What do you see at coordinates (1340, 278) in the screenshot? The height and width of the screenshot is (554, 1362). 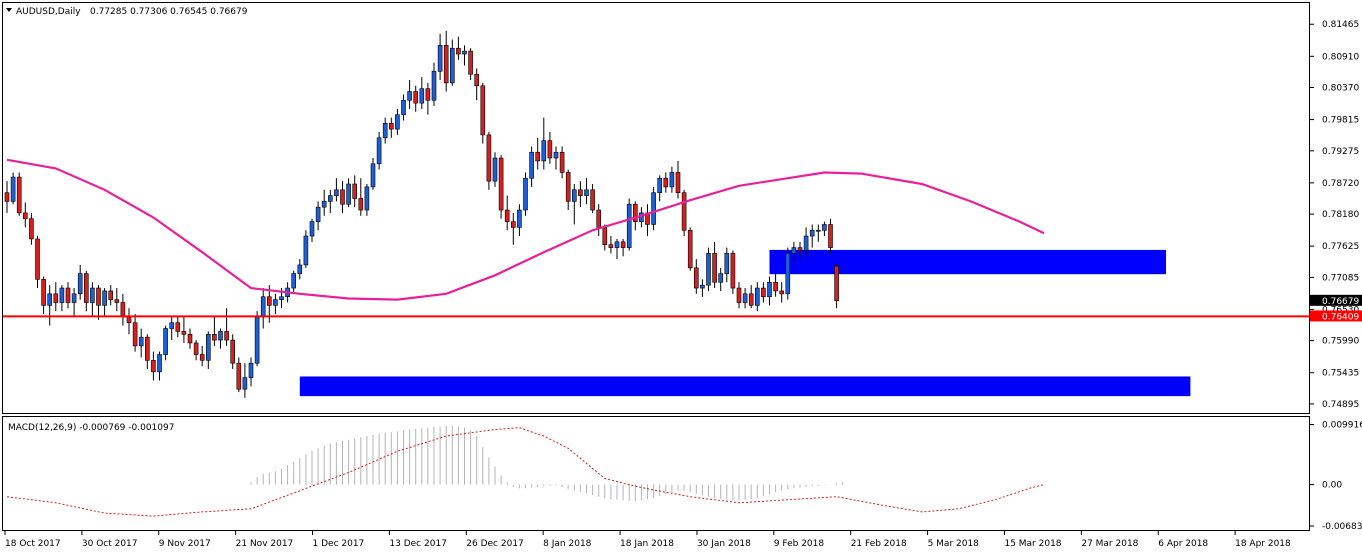 I see `price-tick-label: 0.77085` at bounding box center [1340, 278].